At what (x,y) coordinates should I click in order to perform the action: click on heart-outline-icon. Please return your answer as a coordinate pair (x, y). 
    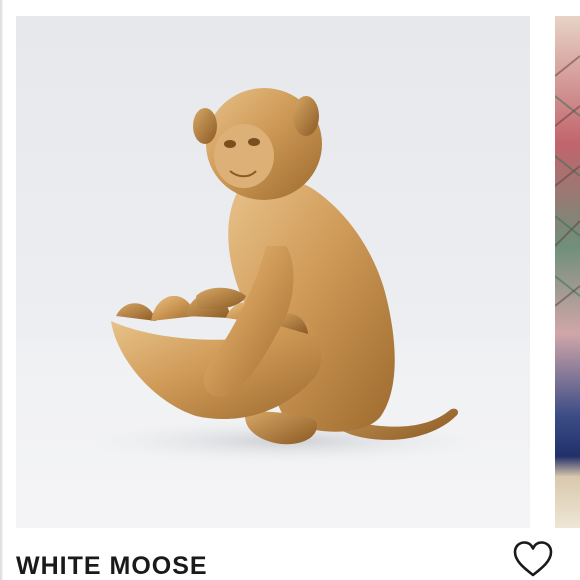
    Looking at the image, I should click on (533, 559).